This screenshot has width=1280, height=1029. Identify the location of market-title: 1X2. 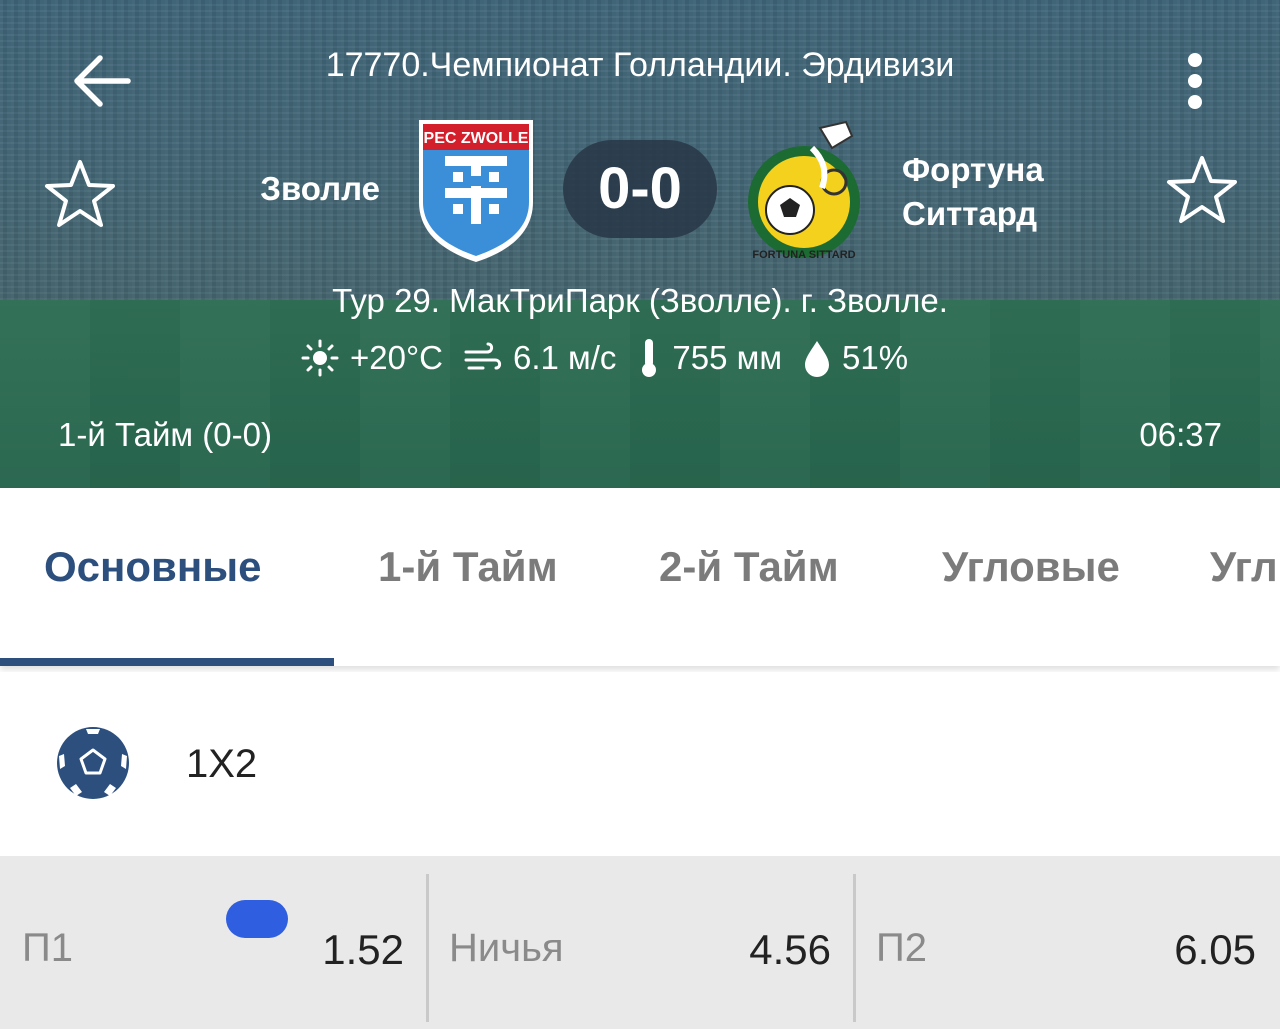
(222, 764).